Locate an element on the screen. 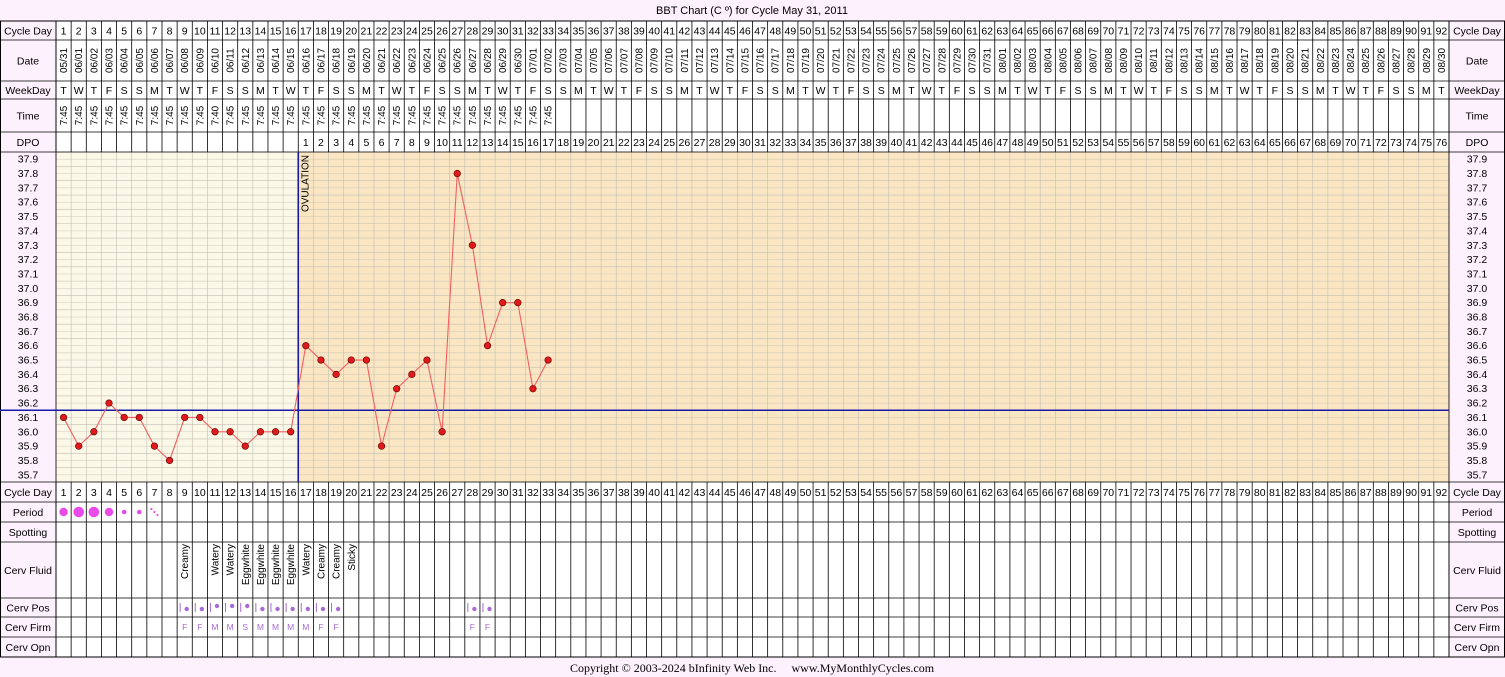 This screenshot has width=1505, height=677. date-cell: 07/01 is located at coordinates (533, 60).